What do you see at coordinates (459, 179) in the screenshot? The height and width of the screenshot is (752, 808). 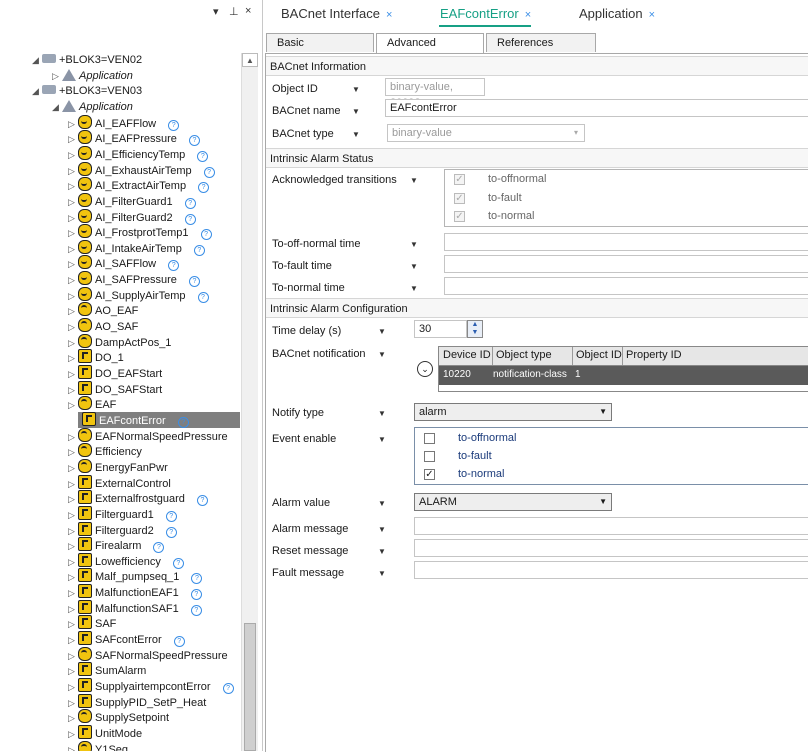 I see `ack-to-offnormal-checkbox: ✓` at bounding box center [459, 179].